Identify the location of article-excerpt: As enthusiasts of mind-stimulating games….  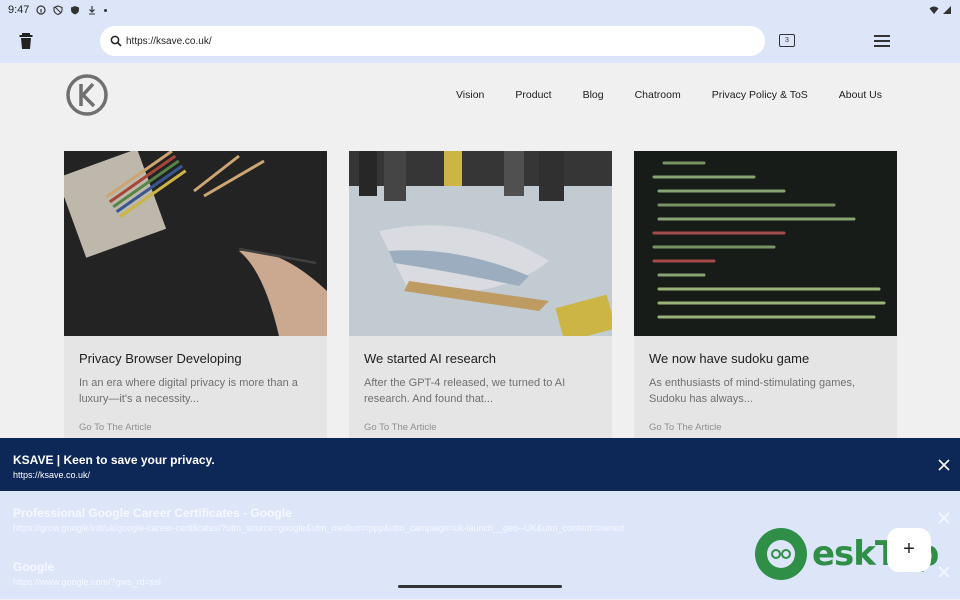
(752, 391).